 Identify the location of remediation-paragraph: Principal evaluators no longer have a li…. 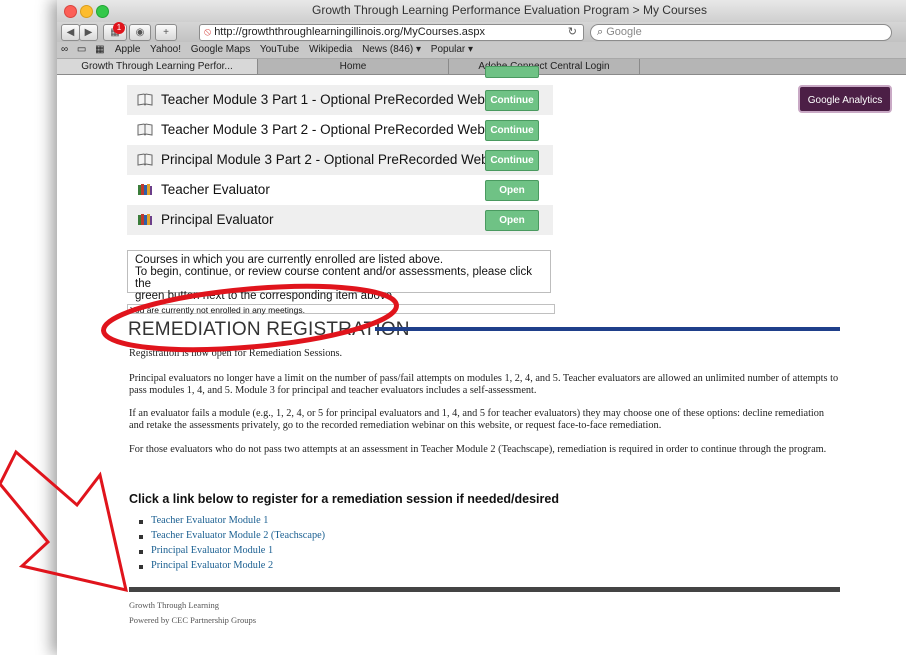
(484, 384).